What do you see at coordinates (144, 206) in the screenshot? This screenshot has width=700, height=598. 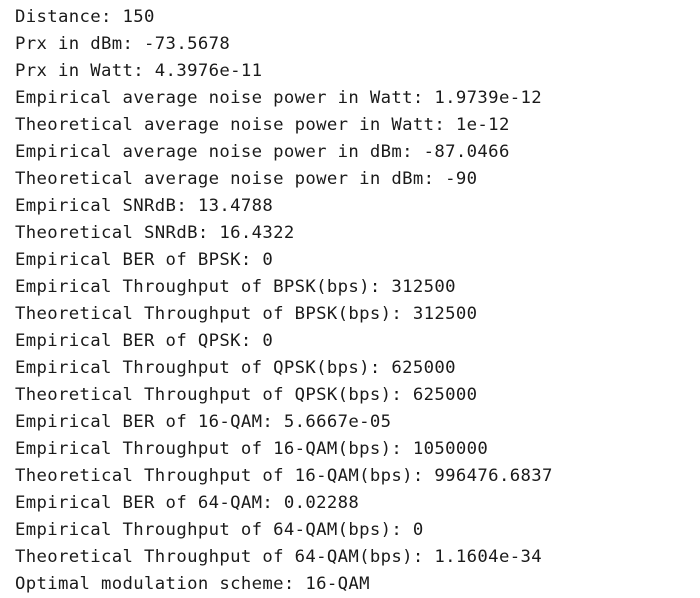 I see `output-line-empirical-snr: Empirical SNRdB: 13.4788` at bounding box center [144, 206].